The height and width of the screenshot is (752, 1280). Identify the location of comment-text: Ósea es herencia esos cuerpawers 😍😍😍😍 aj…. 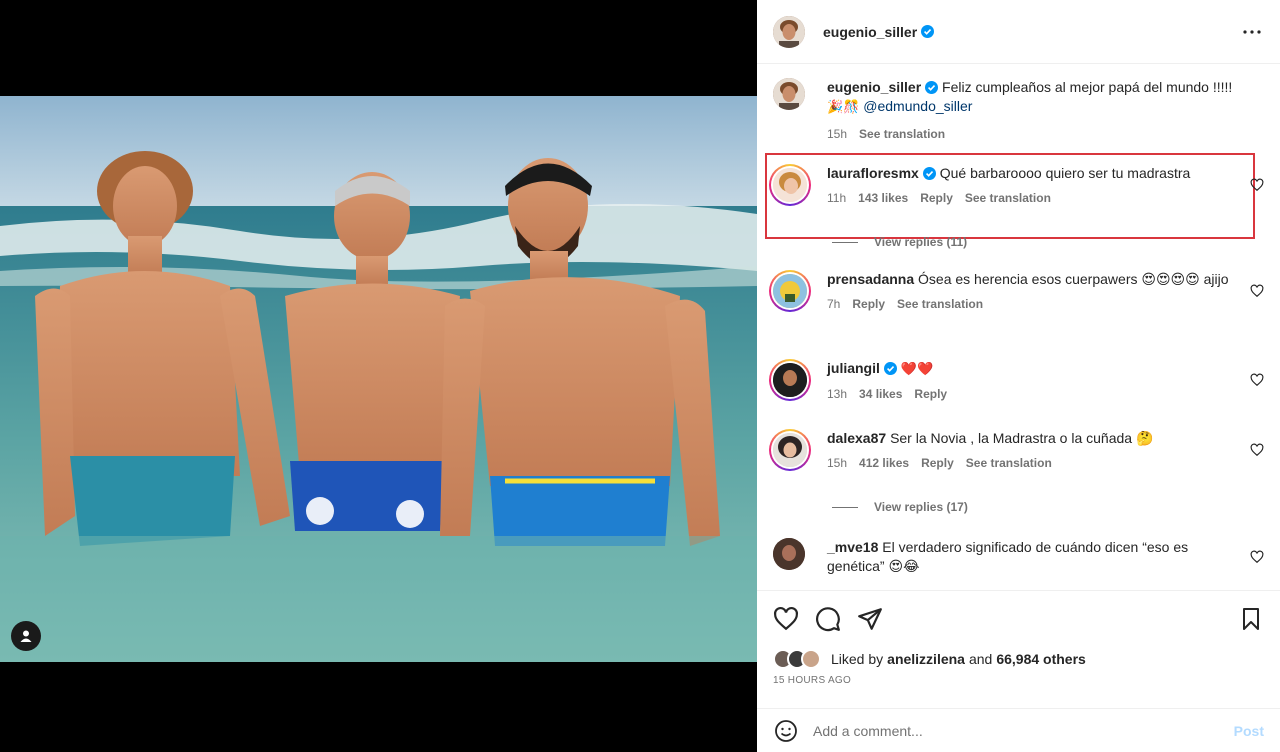
(1073, 279).